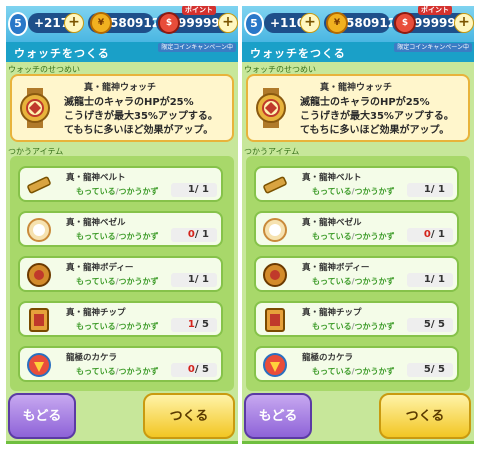 The width and height of the screenshot is (480, 451). What do you see at coordinates (39, 365) in the screenshot?
I see `shard-icon` at bounding box center [39, 365].